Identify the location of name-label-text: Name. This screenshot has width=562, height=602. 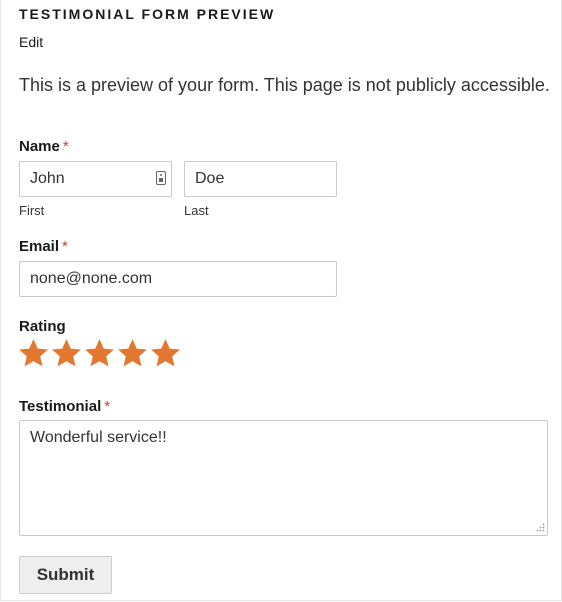
(39, 146).